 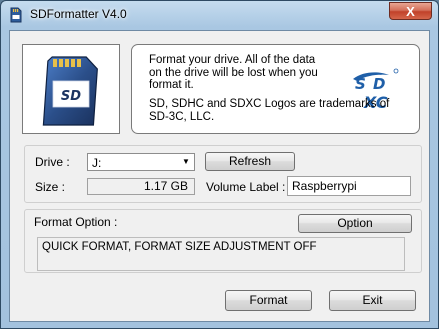 I want to click on title-bar: SDFormatter V4.0 X, so click(x=219, y=14).